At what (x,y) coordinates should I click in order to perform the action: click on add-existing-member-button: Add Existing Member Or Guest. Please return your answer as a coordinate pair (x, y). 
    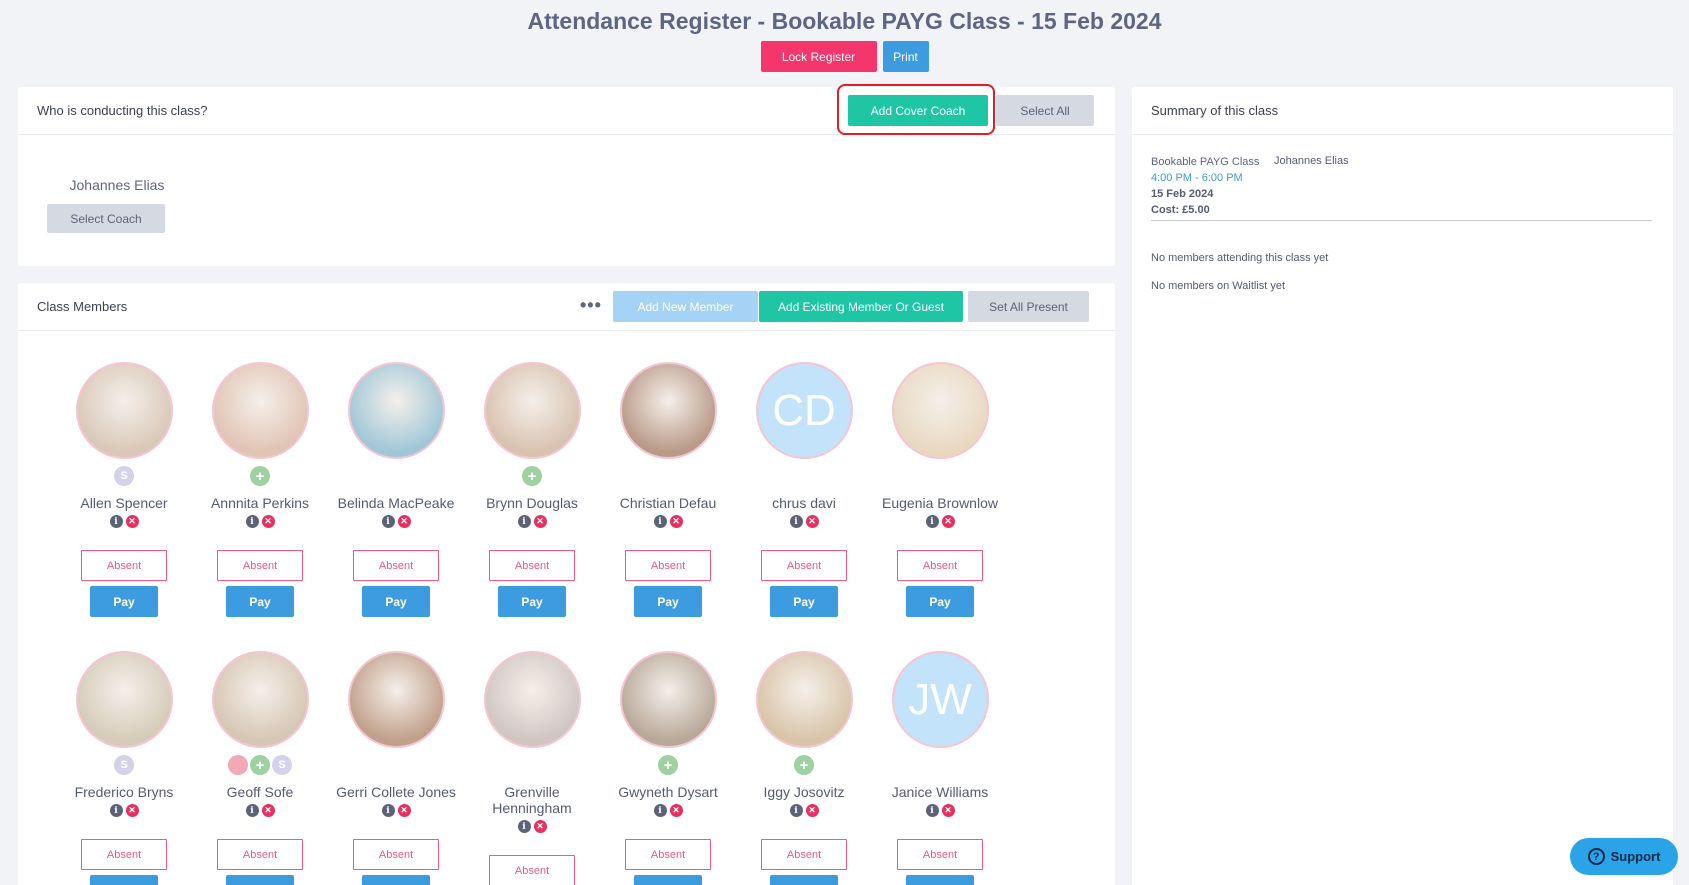
    Looking at the image, I should click on (861, 306).